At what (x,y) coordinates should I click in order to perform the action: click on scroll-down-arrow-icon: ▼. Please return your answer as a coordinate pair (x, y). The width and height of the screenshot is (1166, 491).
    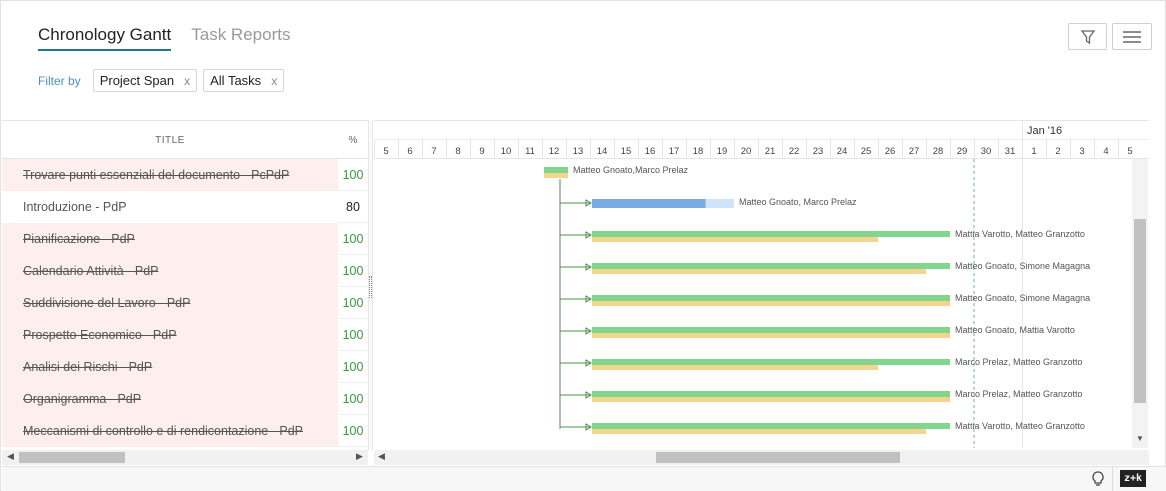
    Looking at the image, I should click on (1140, 438).